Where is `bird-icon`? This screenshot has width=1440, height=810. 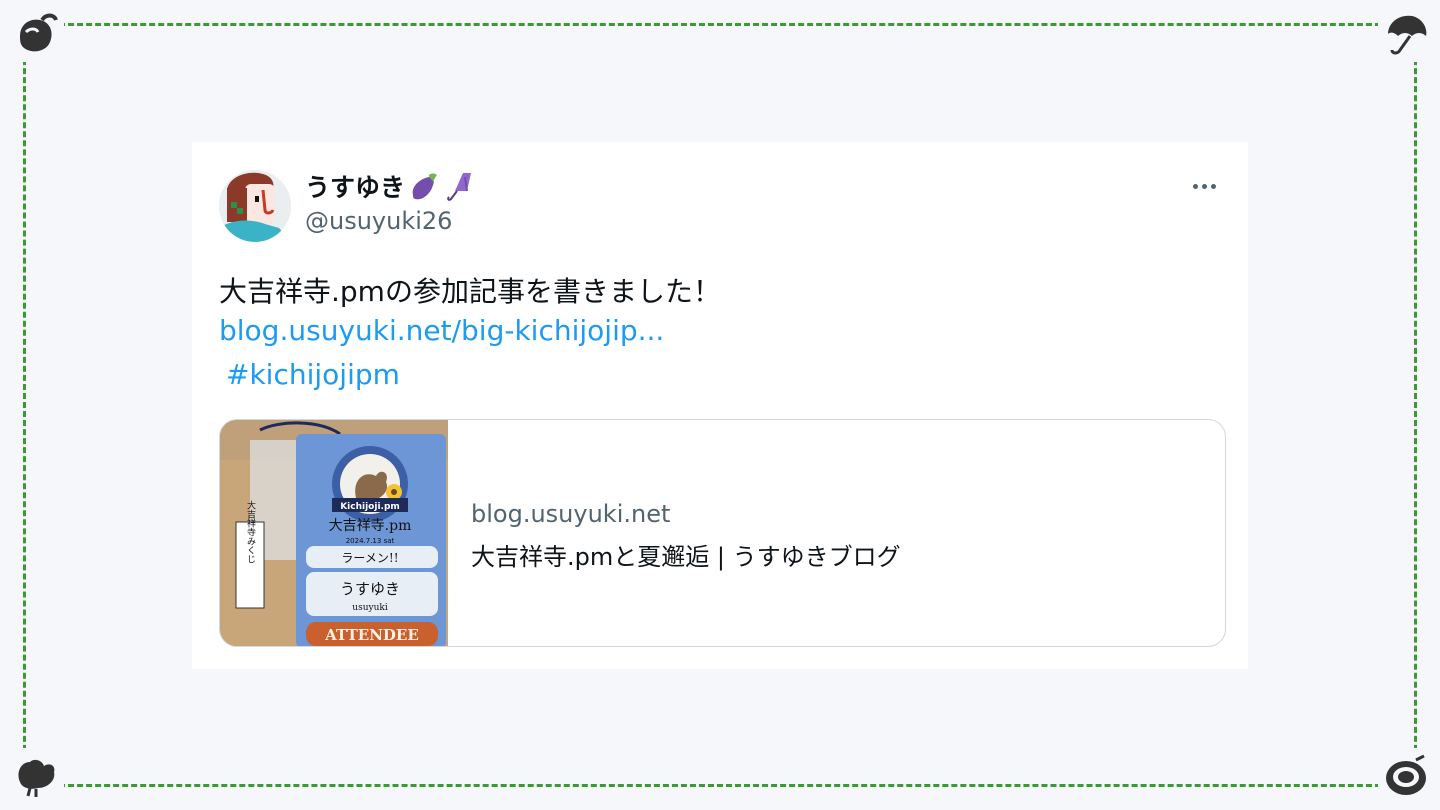
bird-icon is located at coordinates (36, 776).